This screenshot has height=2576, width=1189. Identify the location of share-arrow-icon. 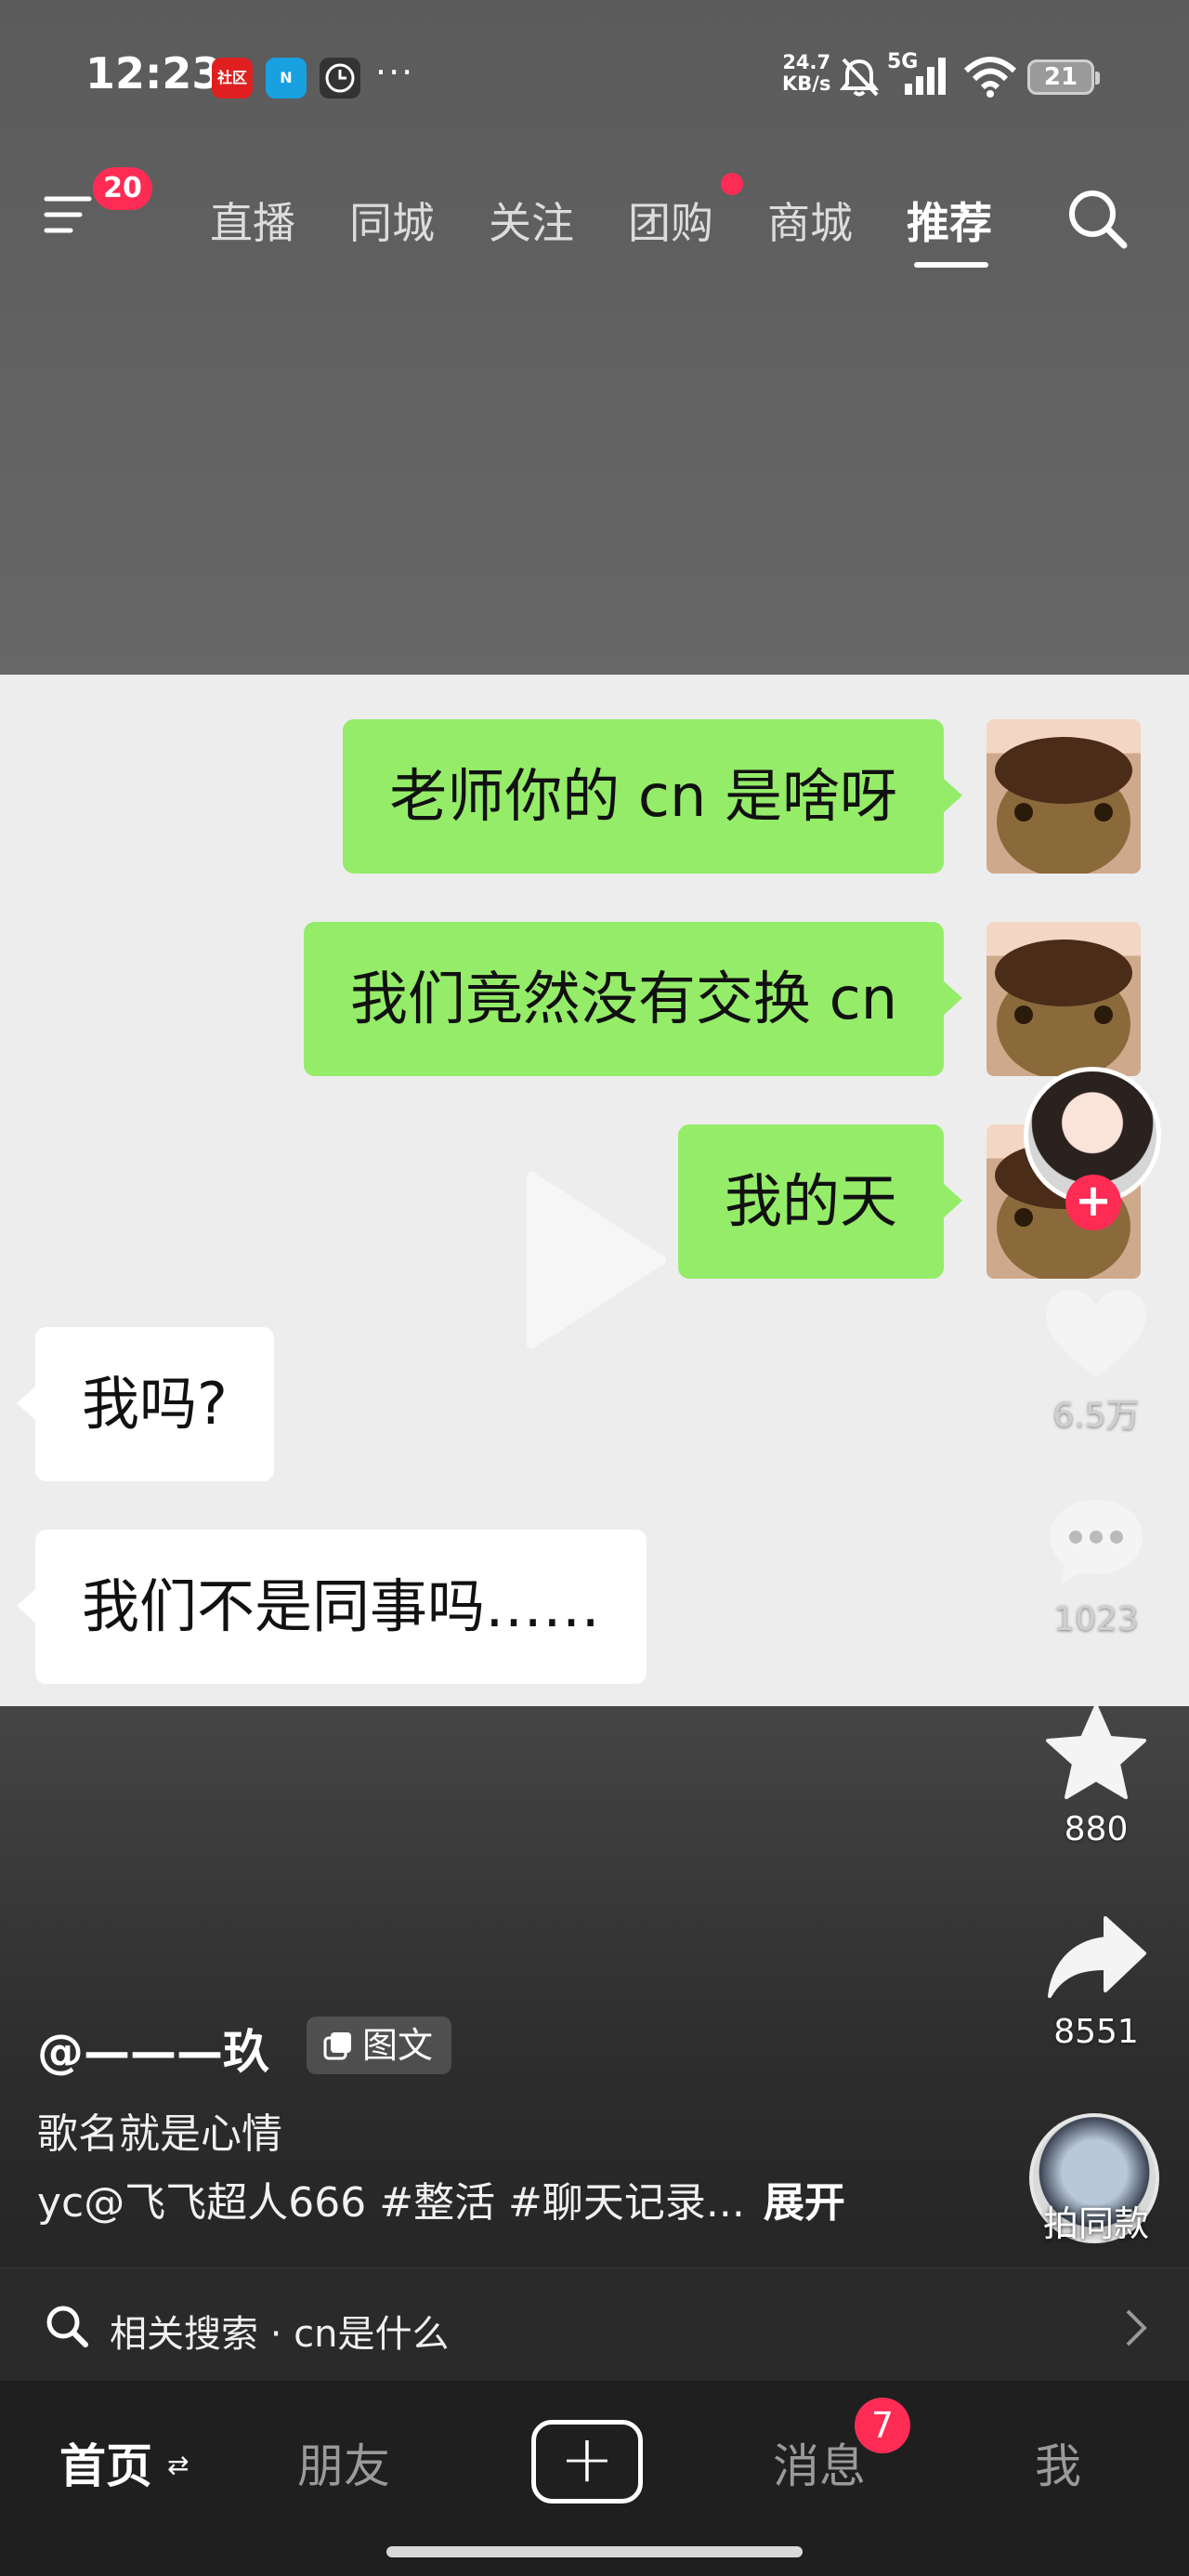
(1096, 1957).